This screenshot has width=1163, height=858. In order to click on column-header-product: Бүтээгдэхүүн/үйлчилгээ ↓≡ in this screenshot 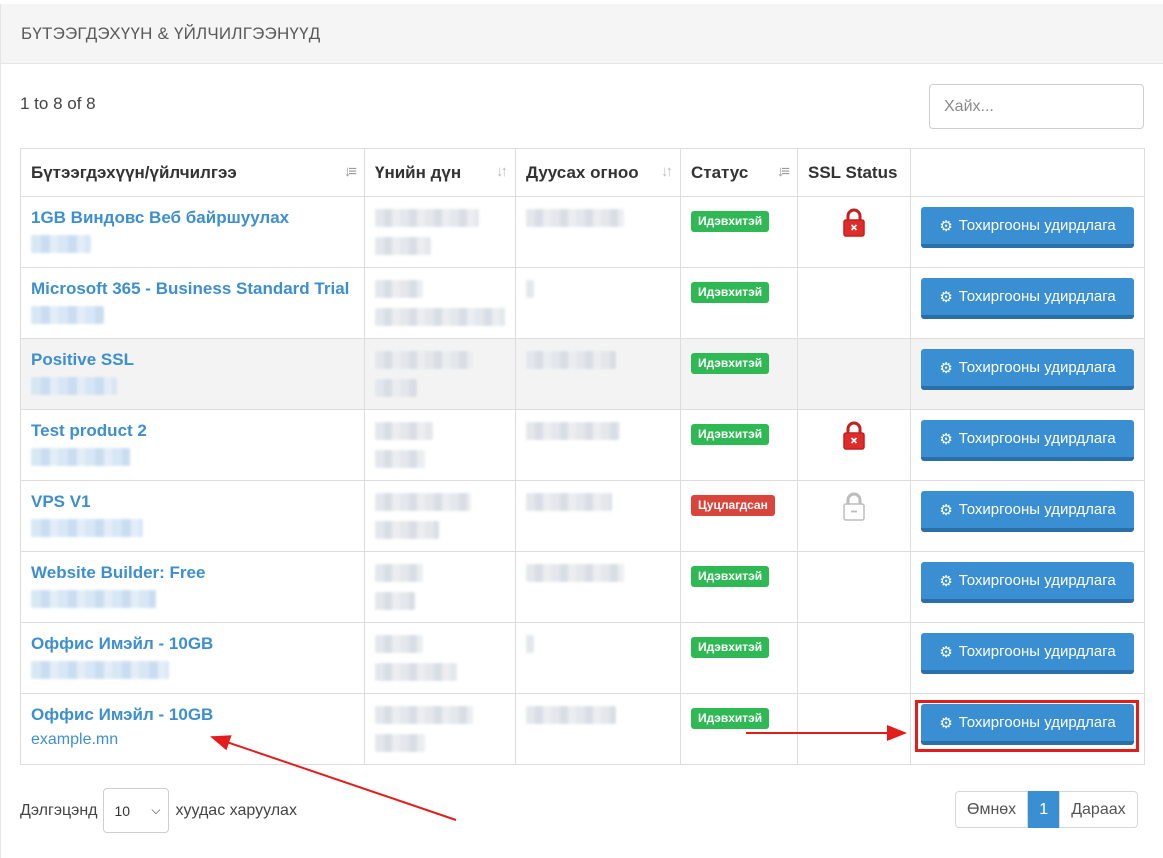, I will do `click(192, 172)`.